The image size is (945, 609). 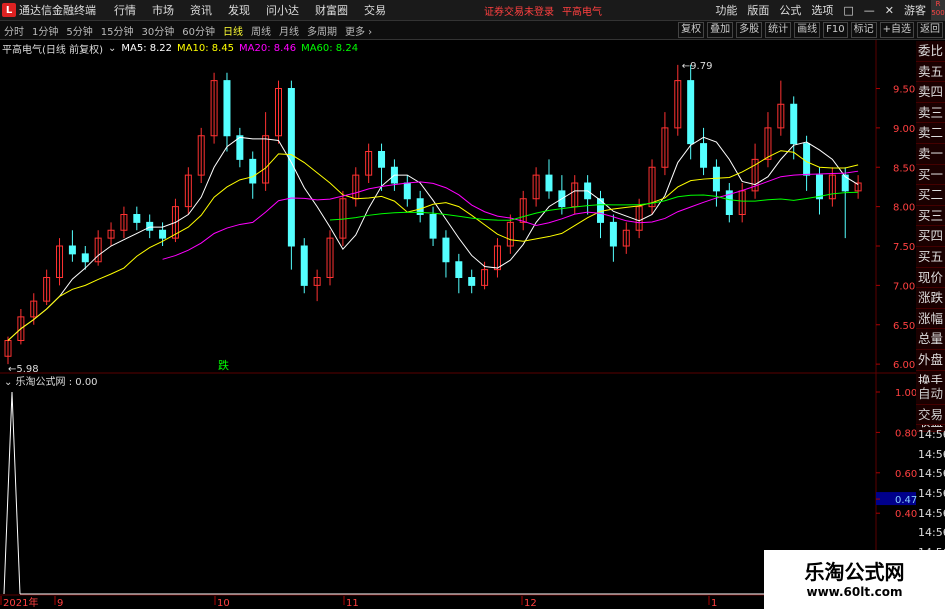 I want to click on indicator-tick-label: 1.00, so click(x=906, y=393).